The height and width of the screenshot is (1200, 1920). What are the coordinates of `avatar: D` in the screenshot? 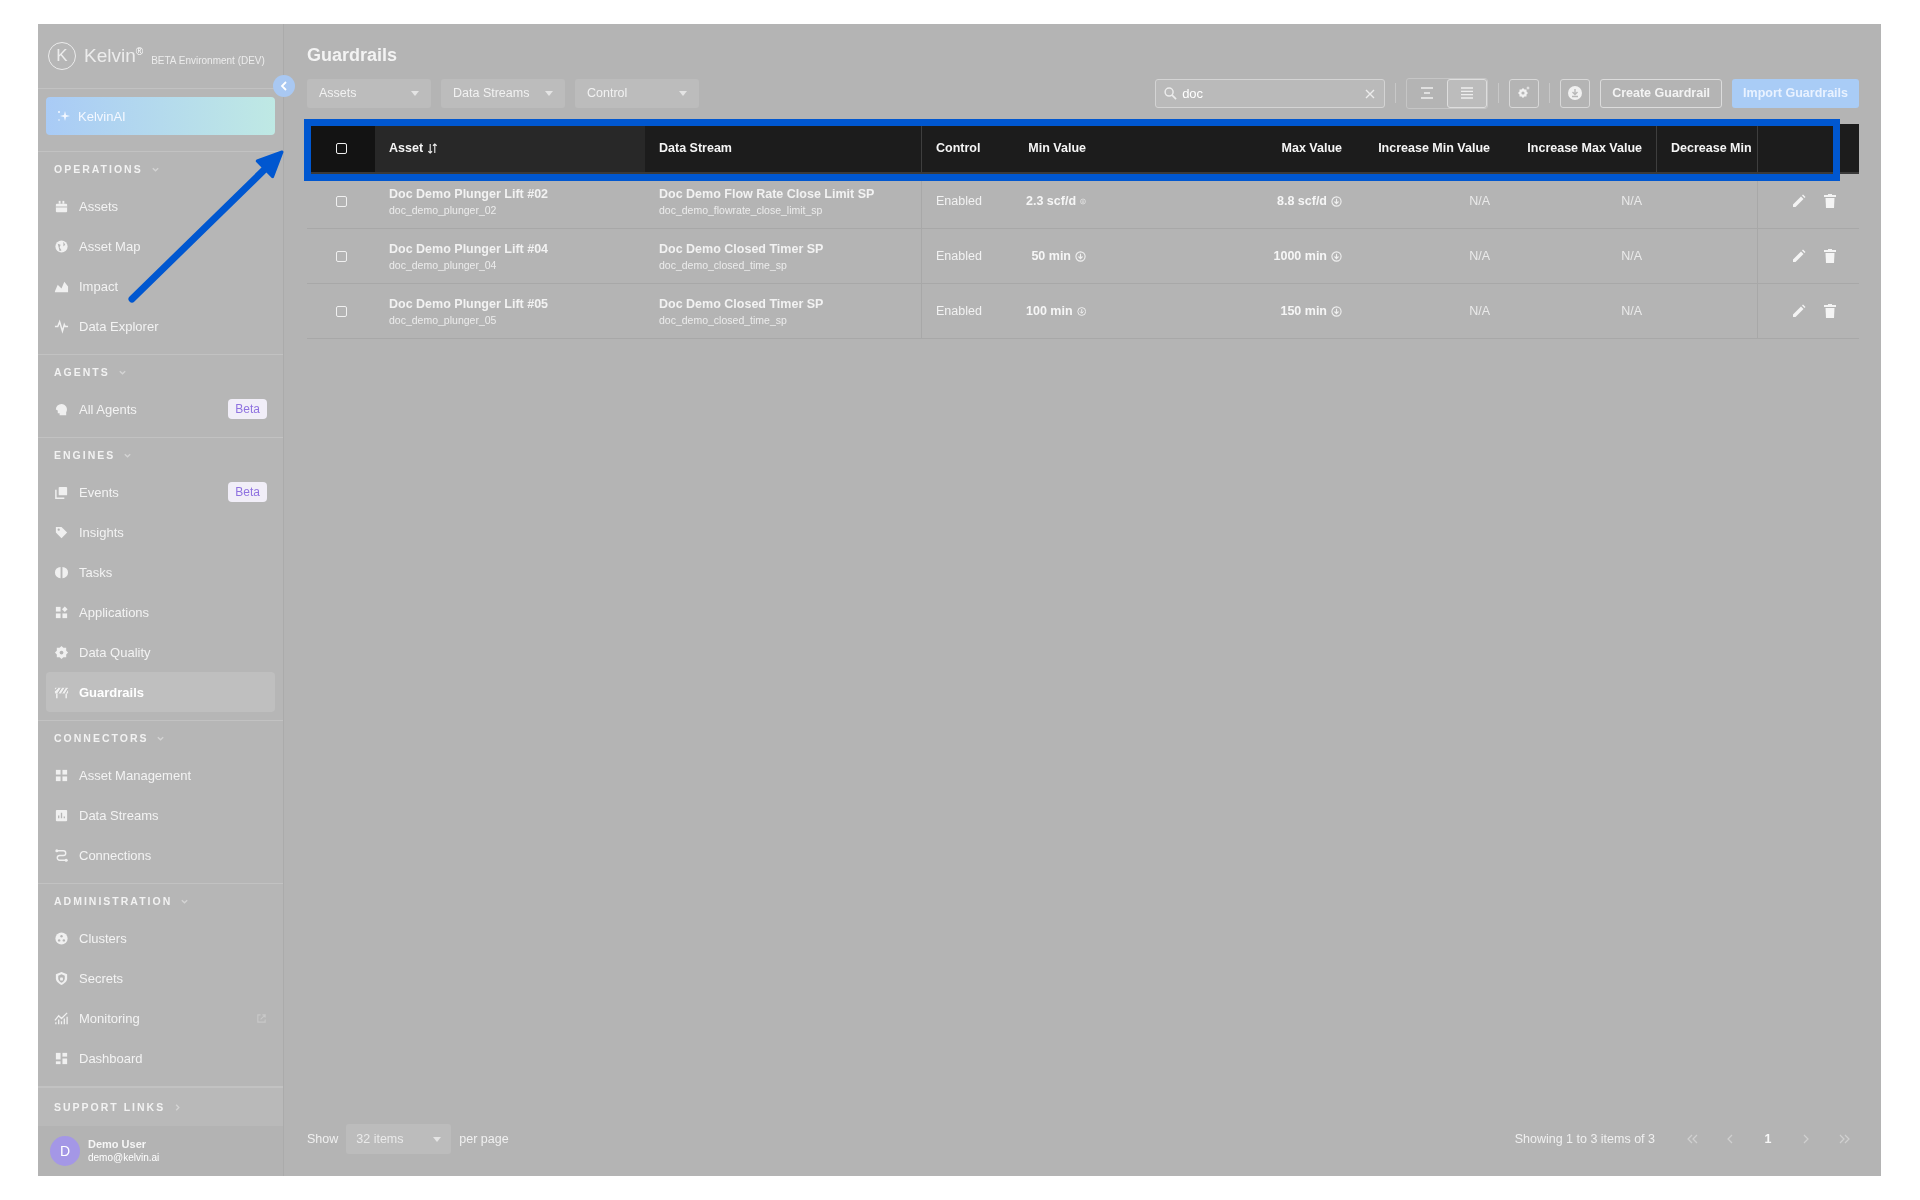 It's located at (65, 1151).